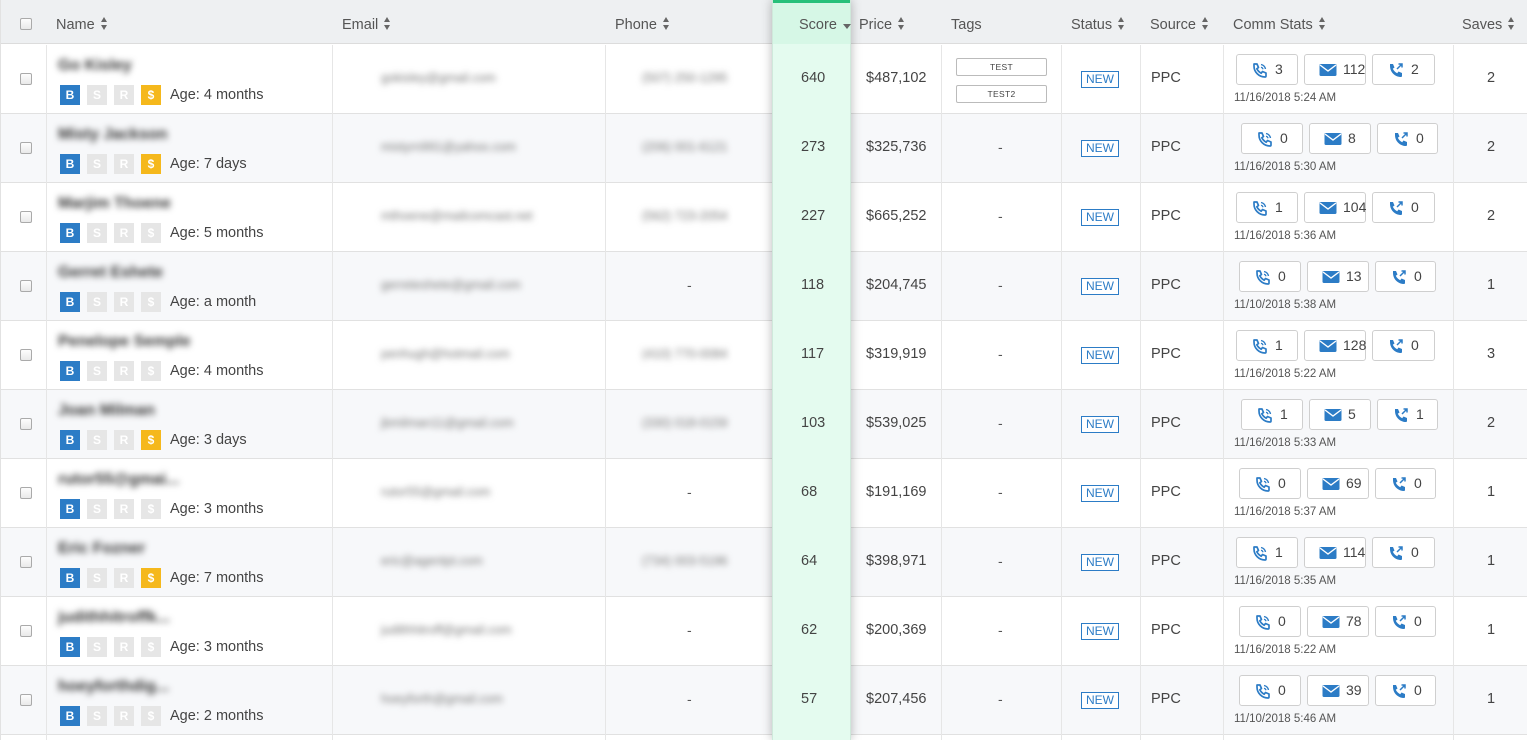 This screenshot has width=1527, height=740. Describe the element at coordinates (846, 26) in the screenshot. I see `sort-down-icon` at that location.